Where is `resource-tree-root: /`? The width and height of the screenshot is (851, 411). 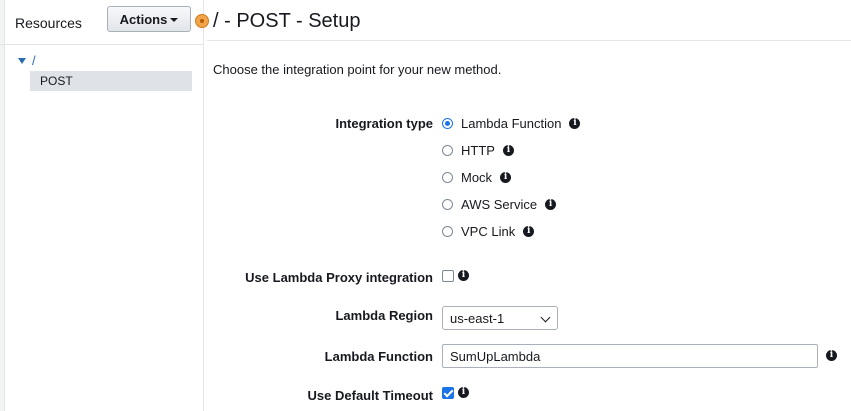
resource-tree-root: / is located at coordinates (27, 60).